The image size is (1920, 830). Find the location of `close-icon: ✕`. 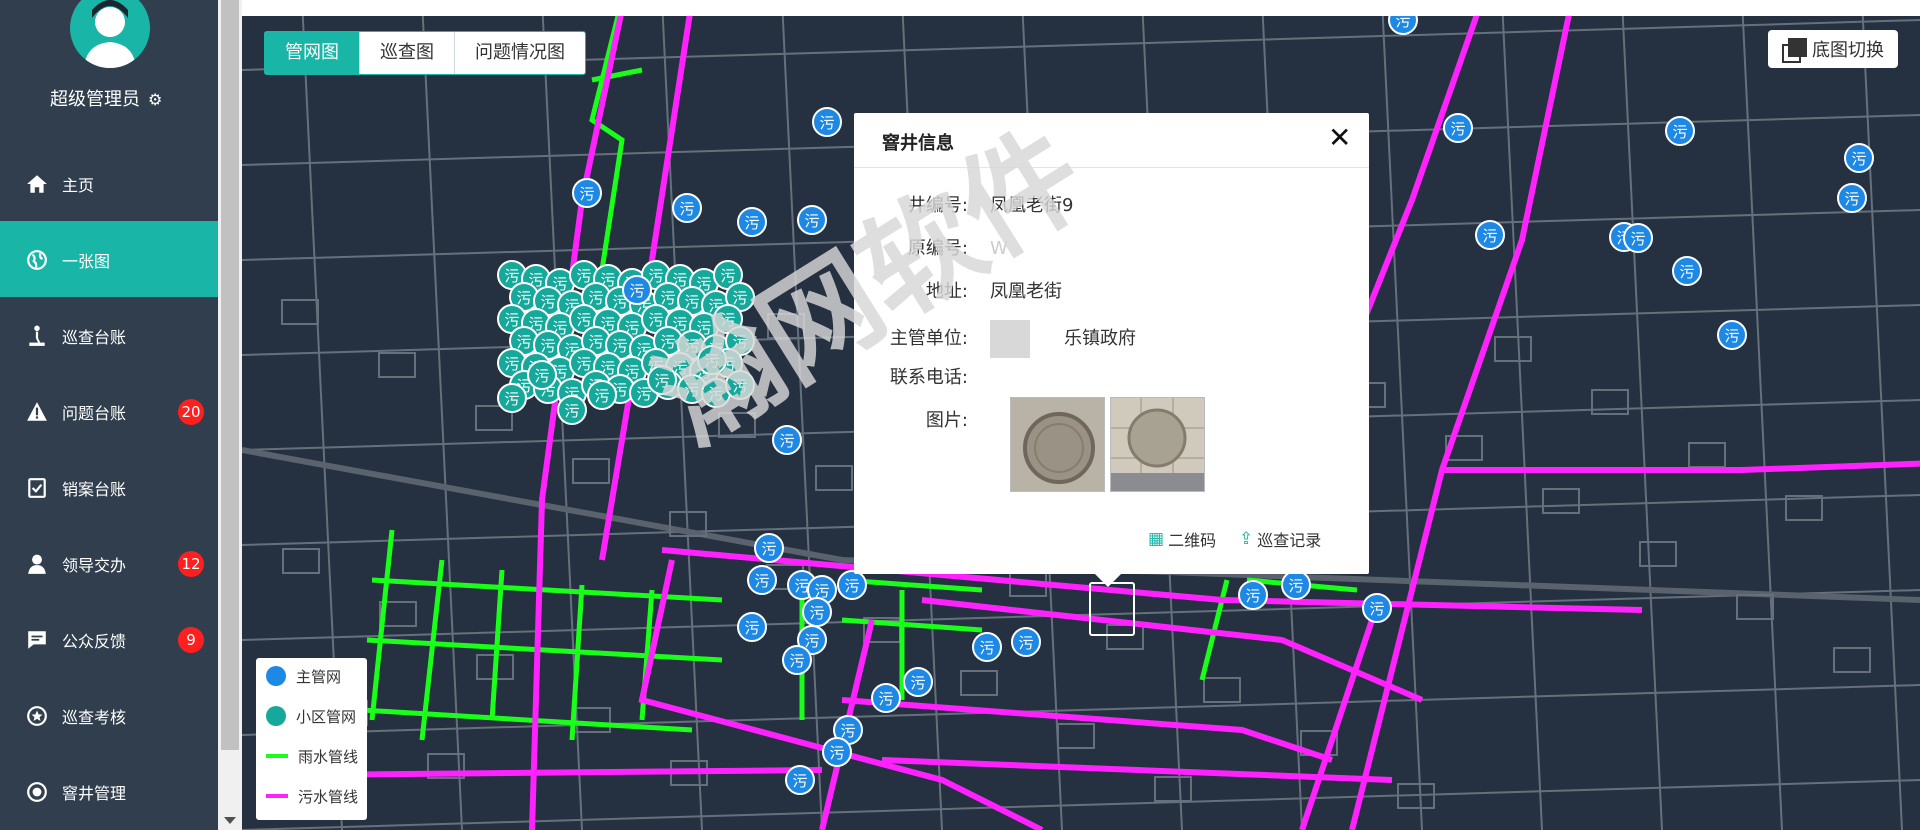

close-icon: ✕ is located at coordinates (1339, 137).